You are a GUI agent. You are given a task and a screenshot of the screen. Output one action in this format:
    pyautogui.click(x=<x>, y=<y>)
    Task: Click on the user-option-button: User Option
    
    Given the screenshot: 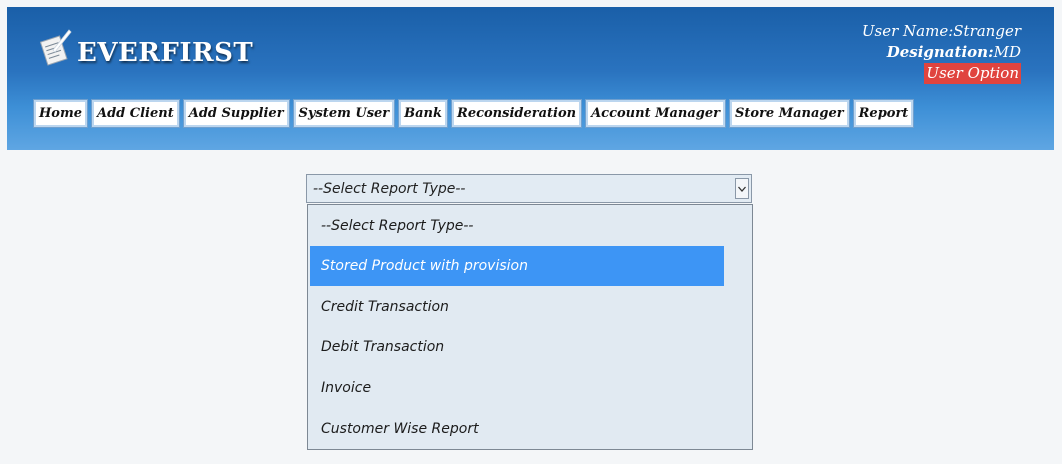 What is the action you would take?
    pyautogui.click(x=972, y=73)
    